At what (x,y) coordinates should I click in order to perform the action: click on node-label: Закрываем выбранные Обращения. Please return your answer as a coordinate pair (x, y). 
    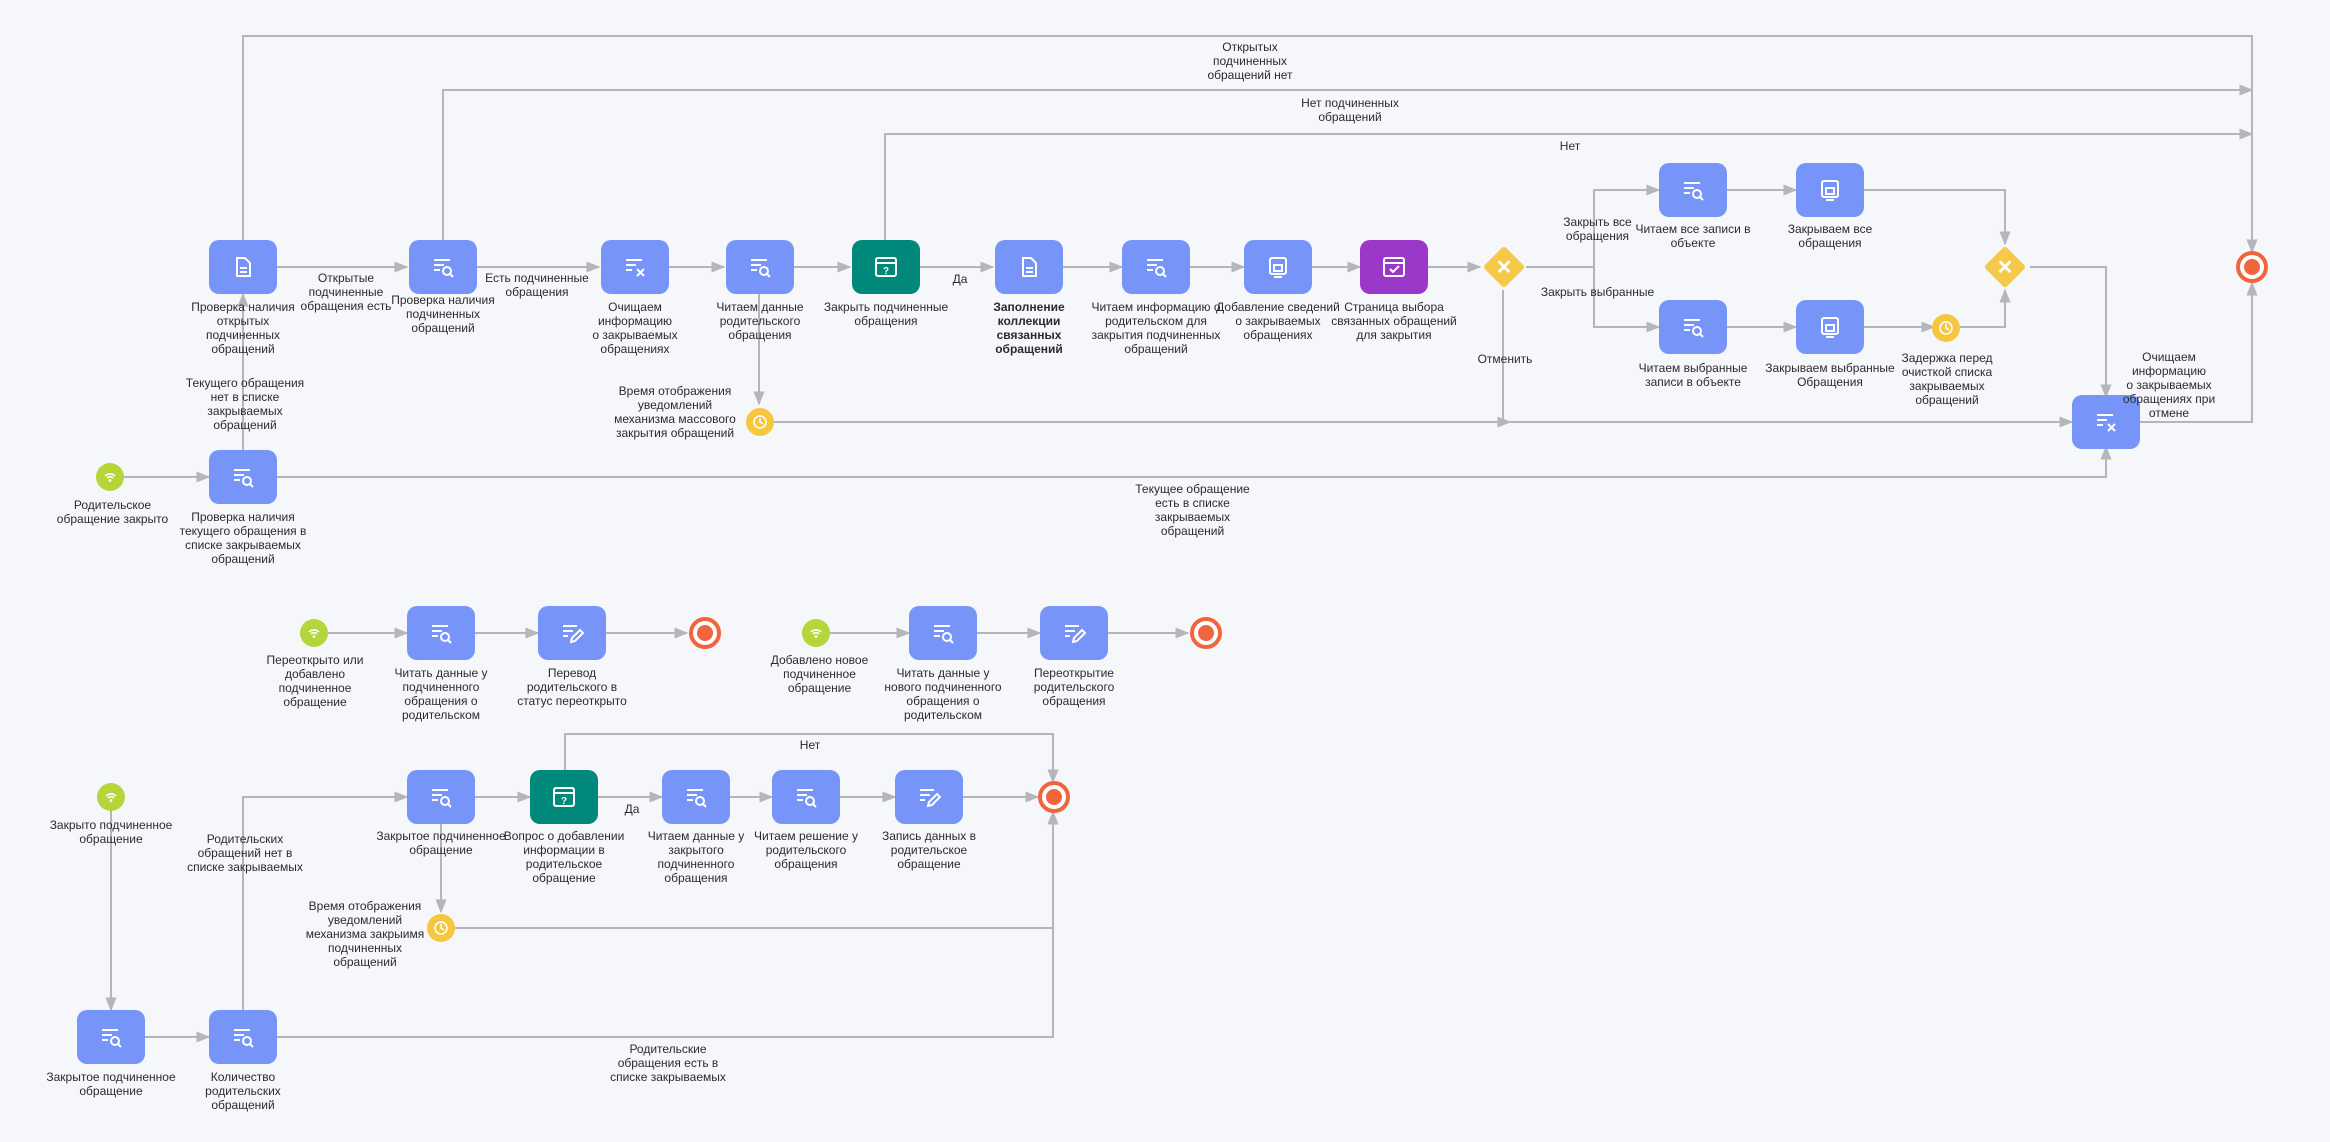
    Looking at the image, I should click on (1830, 375).